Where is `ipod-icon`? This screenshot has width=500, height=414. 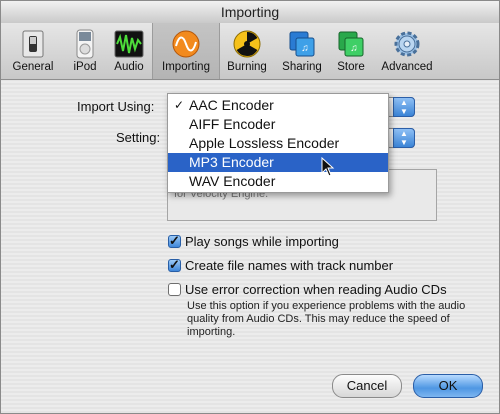
ipod-icon is located at coordinates (85, 44).